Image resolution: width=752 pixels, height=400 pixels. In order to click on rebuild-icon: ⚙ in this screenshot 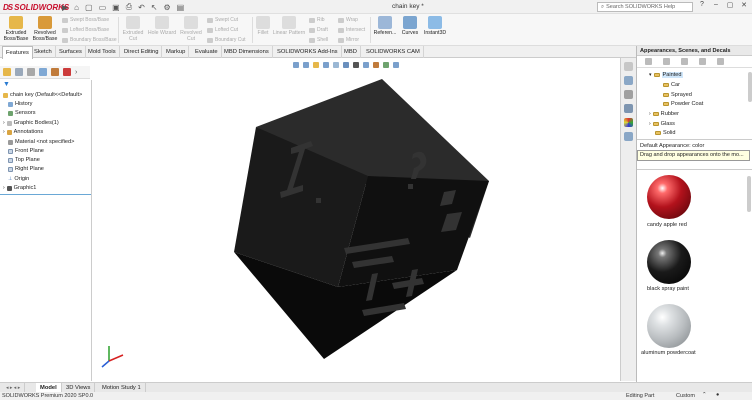, I will do `click(167, 7)`.